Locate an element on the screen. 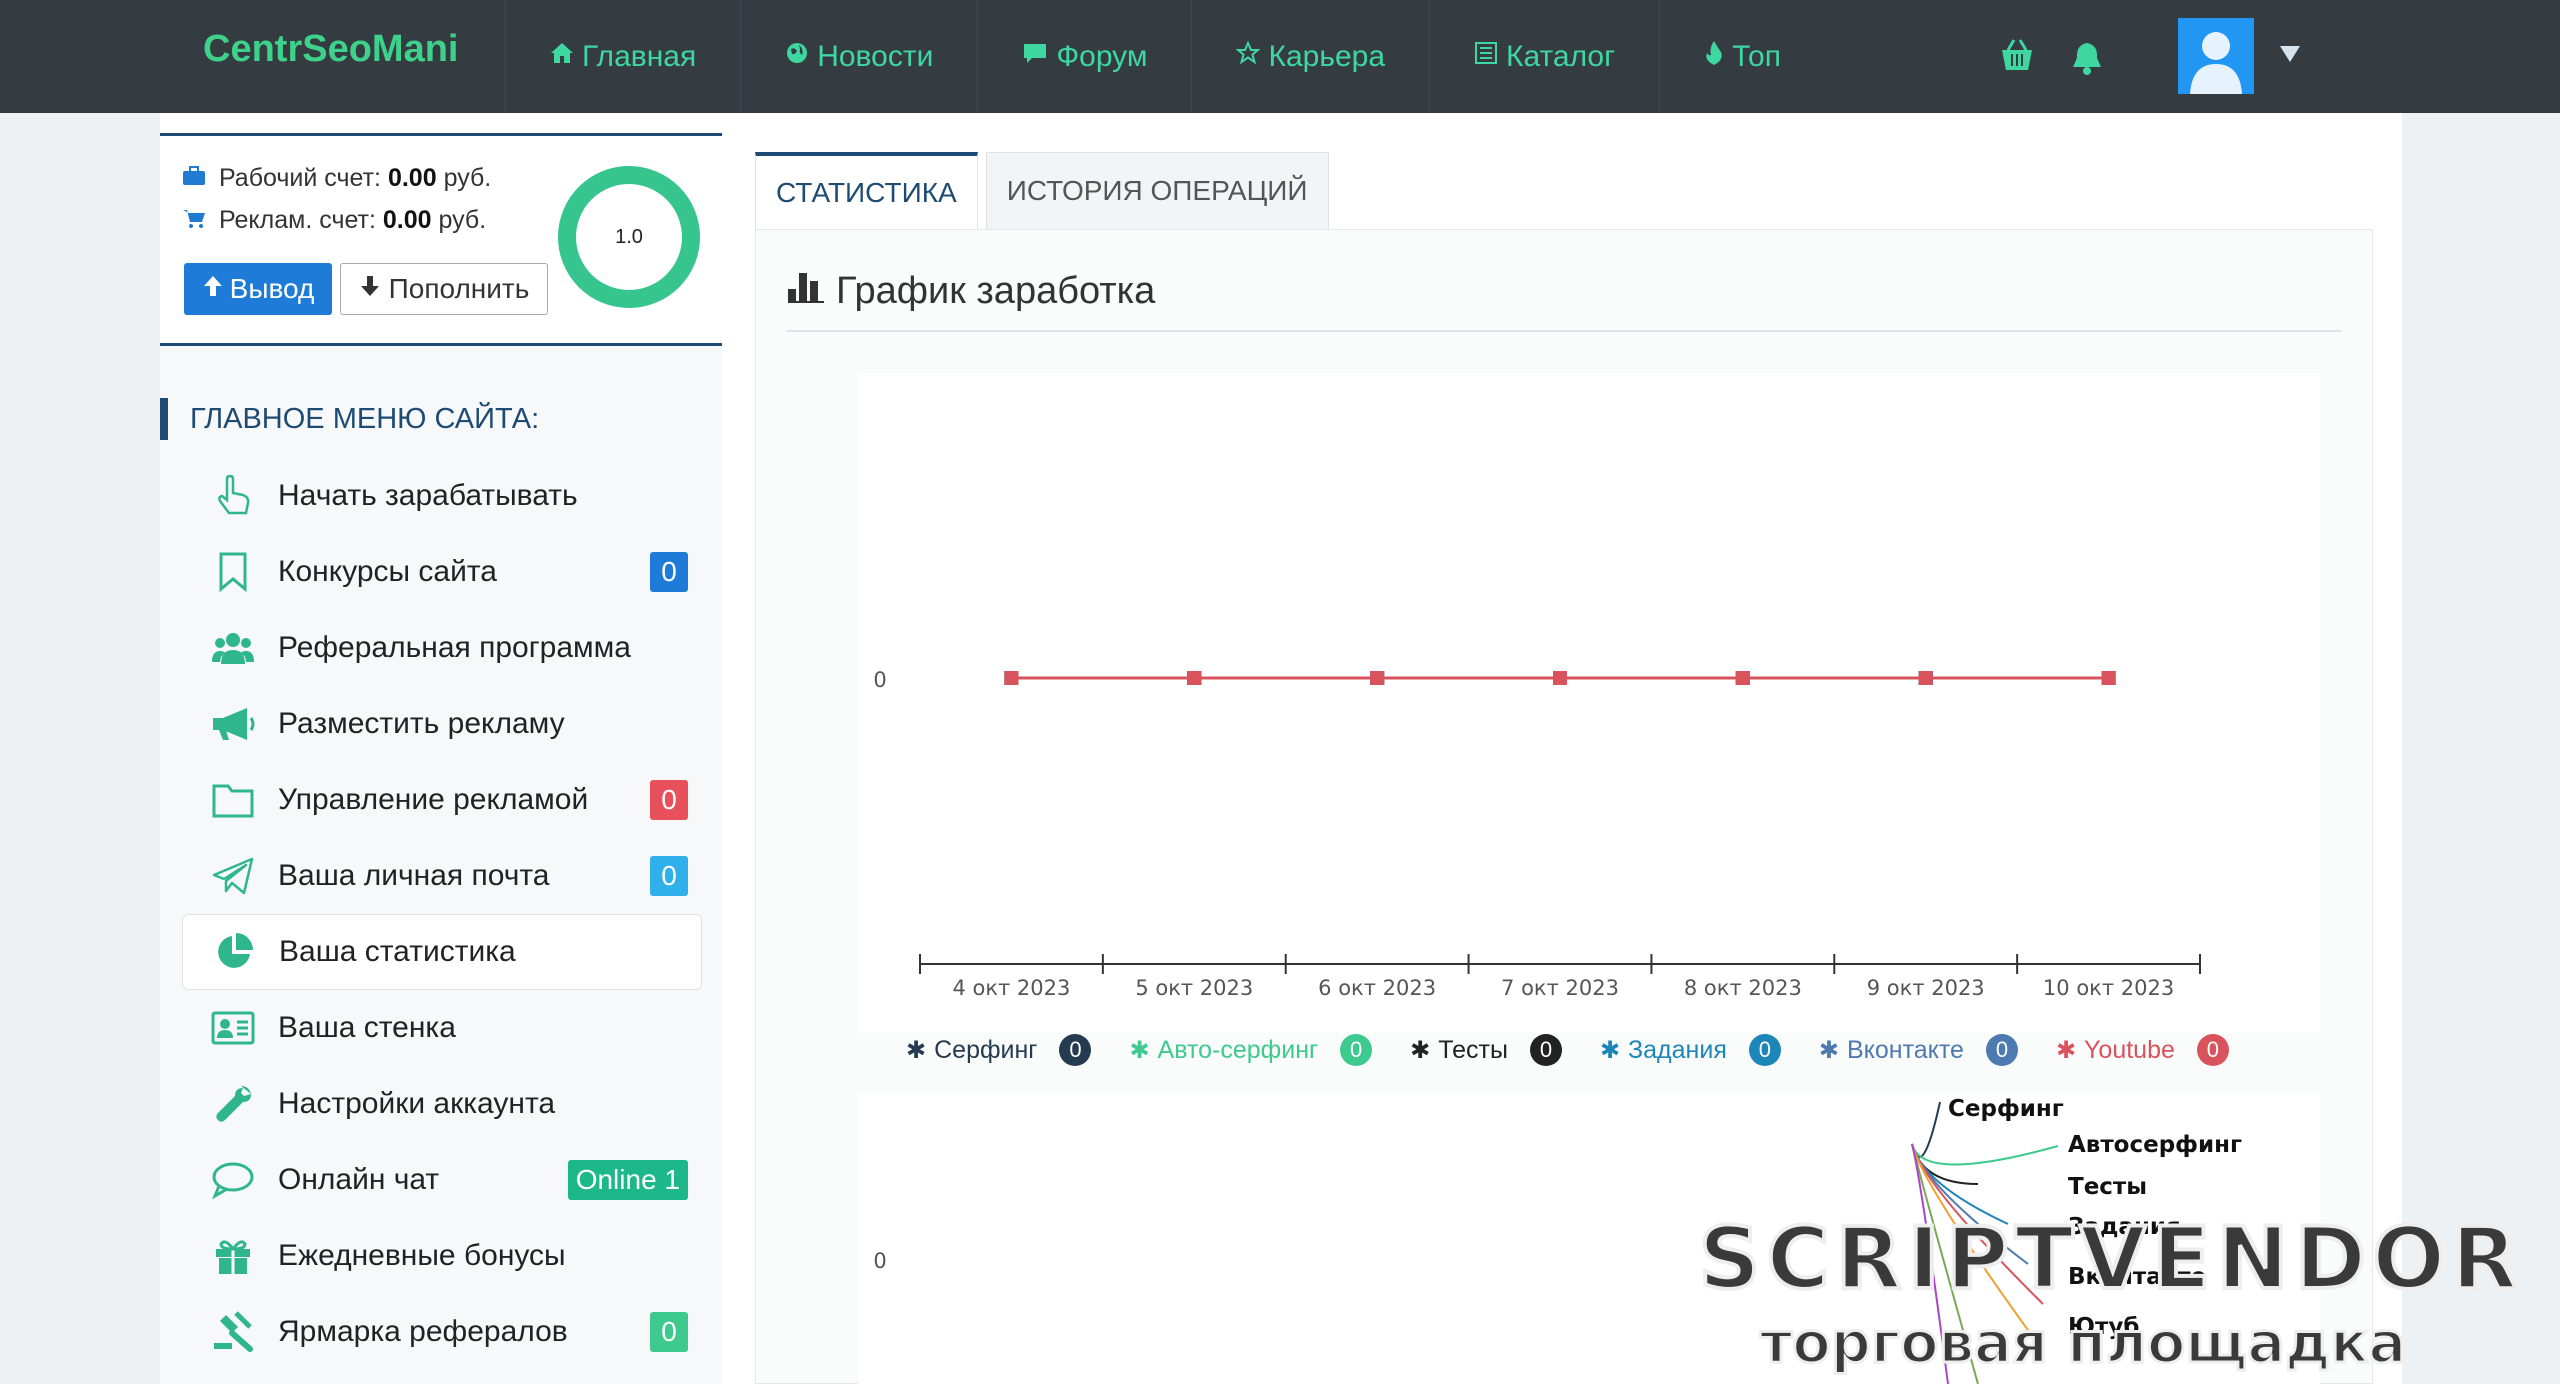 The image size is (2560, 1384). work-balance: Рабочий счет: 0.00 руб. is located at coordinates (336, 178).